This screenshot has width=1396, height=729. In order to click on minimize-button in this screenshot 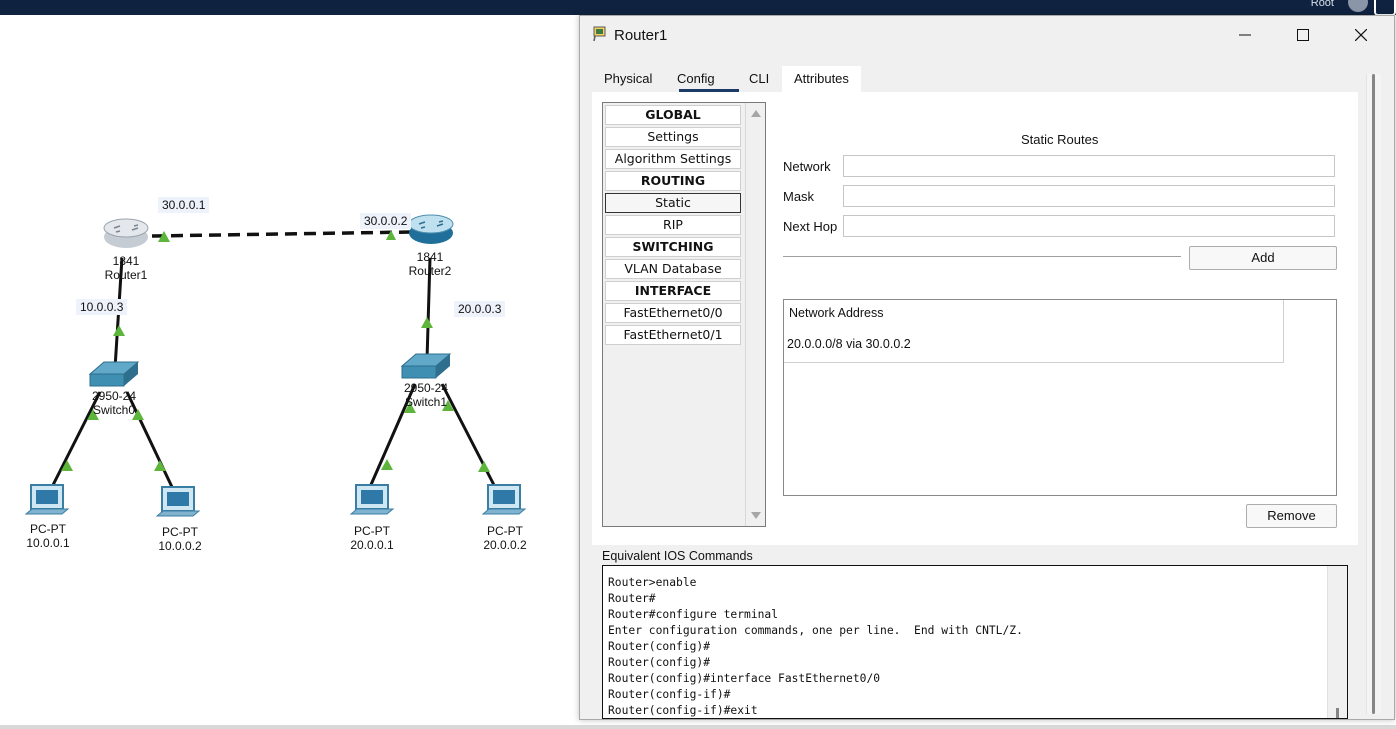, I will do `click(1245, 35)`.